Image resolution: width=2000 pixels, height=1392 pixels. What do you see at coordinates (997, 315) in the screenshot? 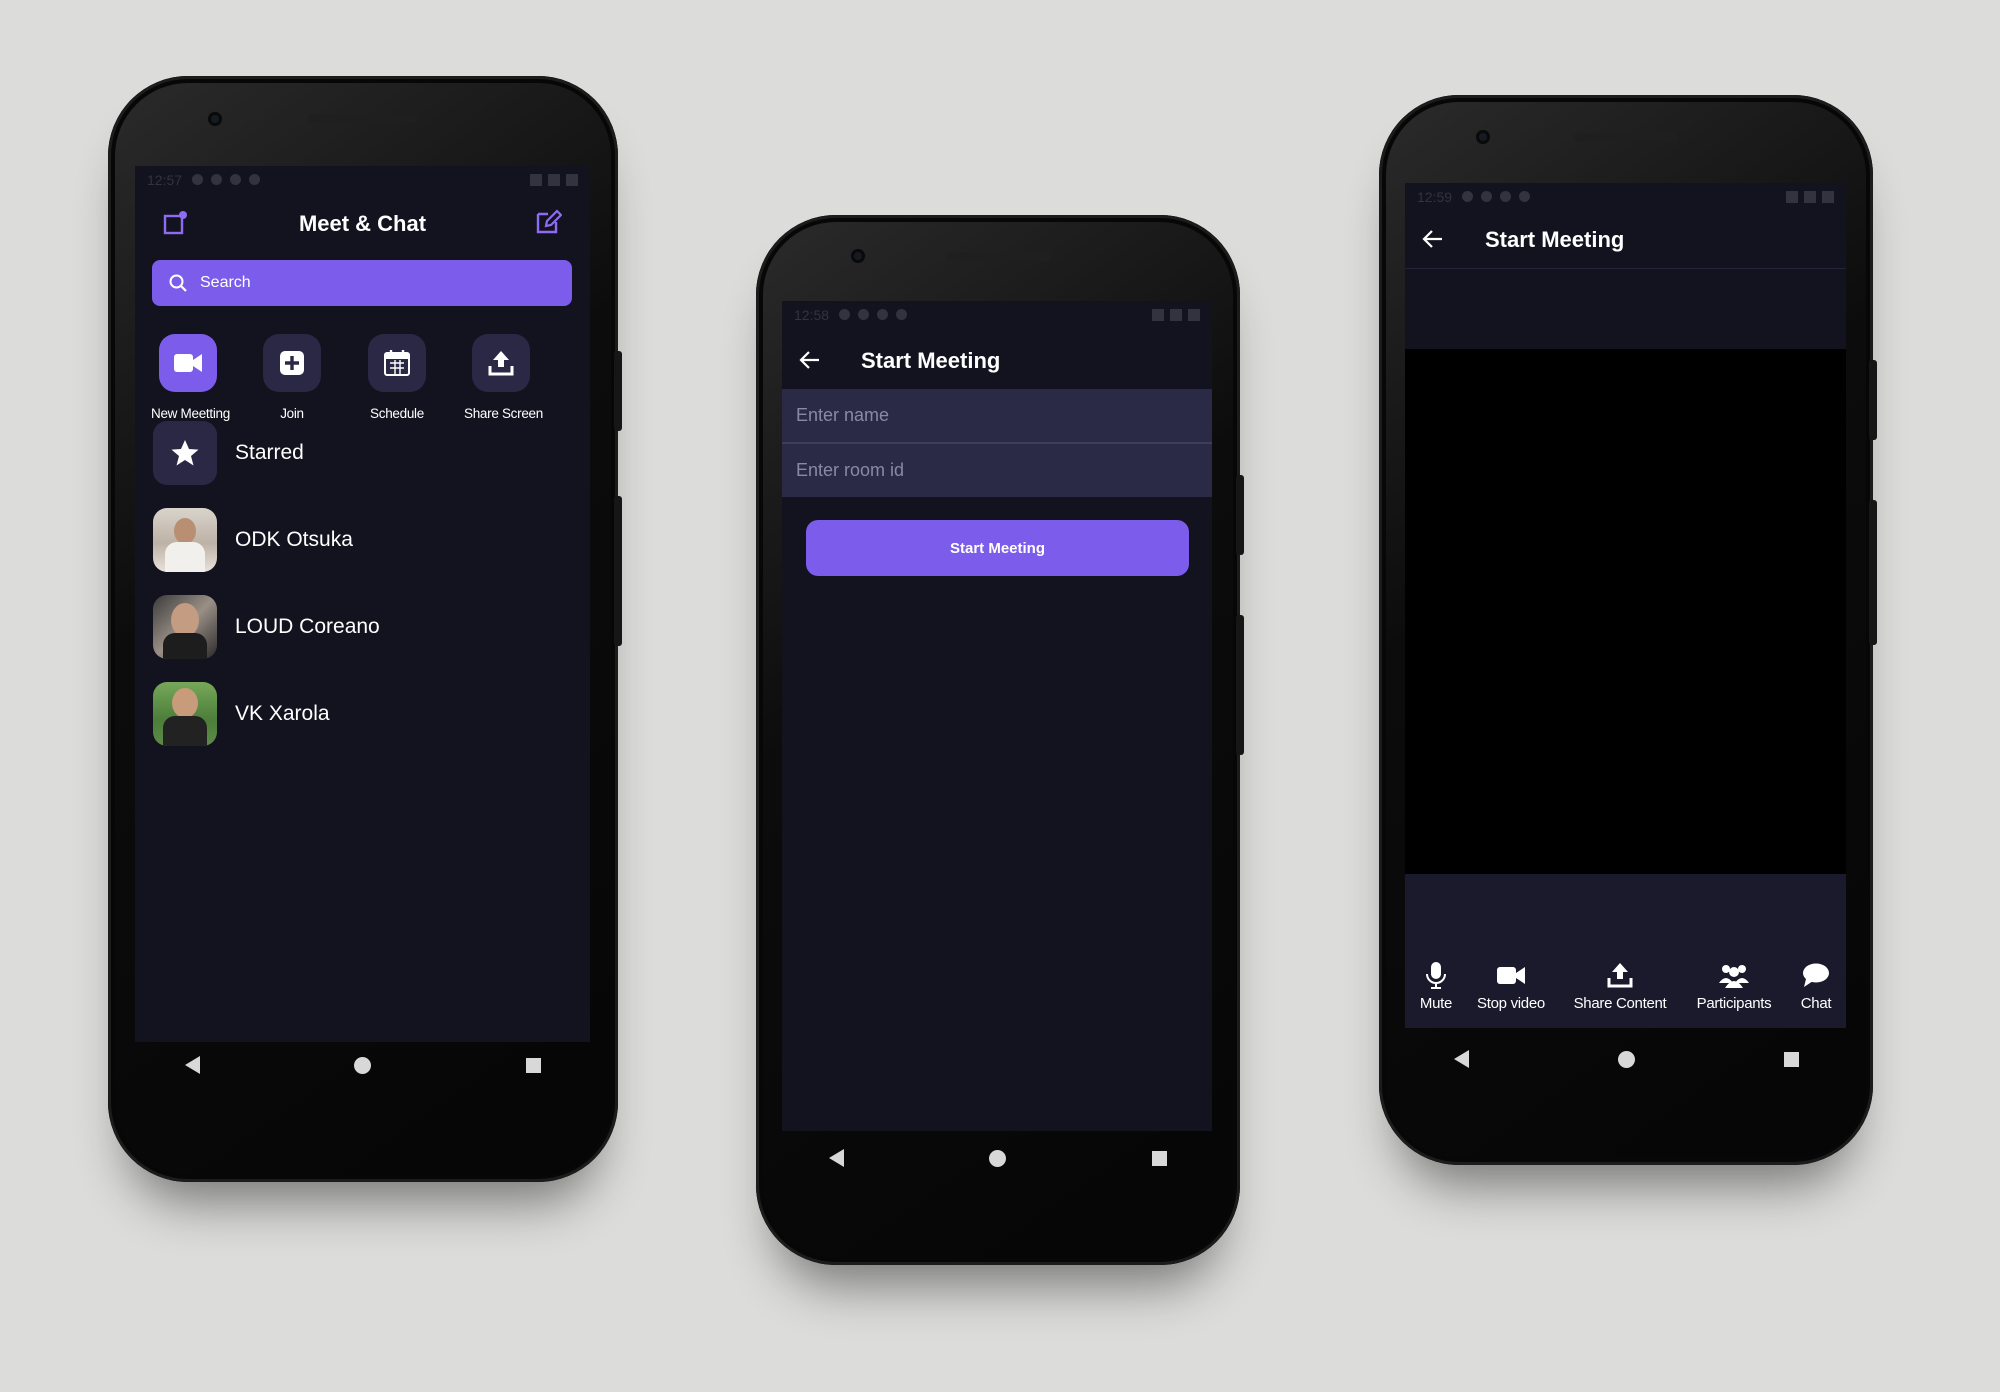
I see `status-bar: 12:58` at bounding box center [997, 315].